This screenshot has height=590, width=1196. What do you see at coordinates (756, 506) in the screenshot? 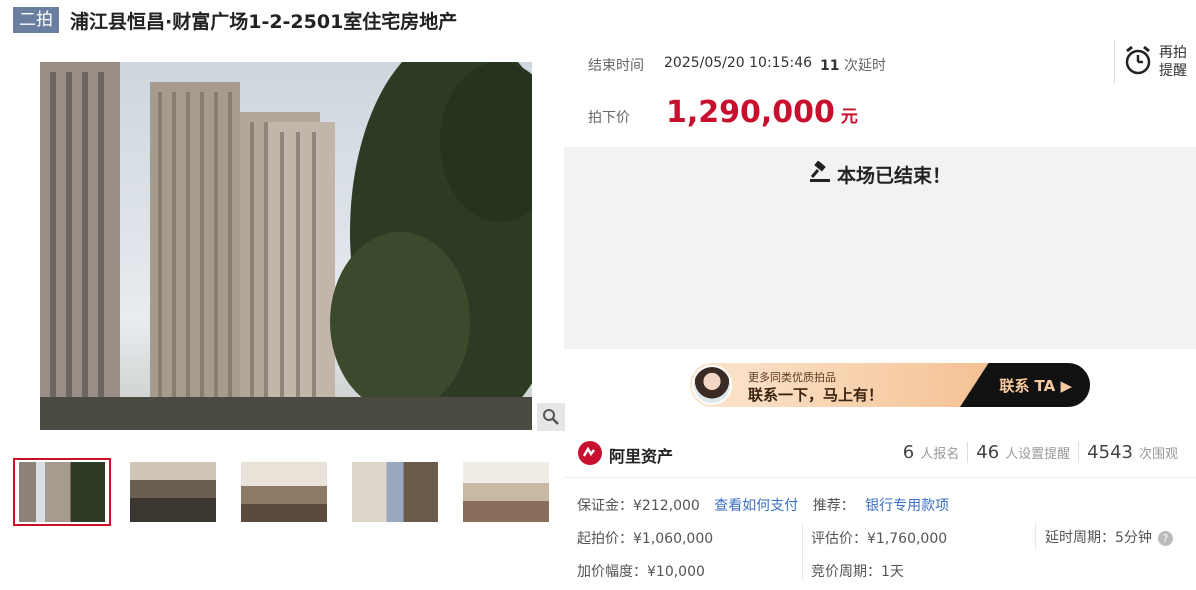
I see `how-to-pay-link: 查看如何支付` at bounding box center [756, 506].